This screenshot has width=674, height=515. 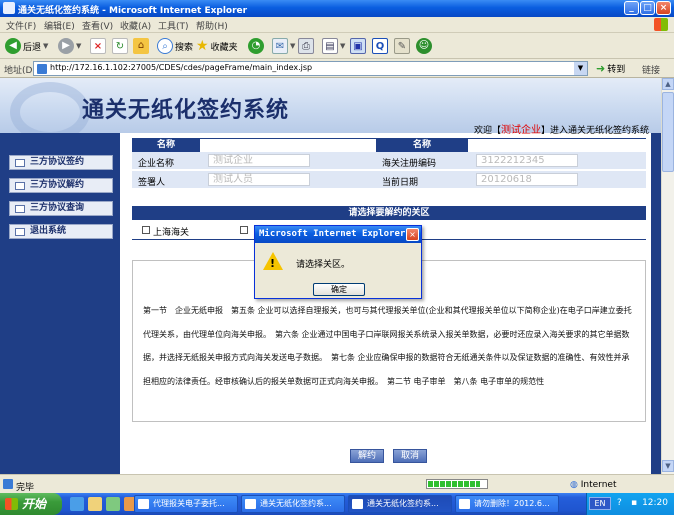 What do you see at coordinates (146, 230) in the screenshot?
I see `customs-checkbox` at bounding box center [146, 230].